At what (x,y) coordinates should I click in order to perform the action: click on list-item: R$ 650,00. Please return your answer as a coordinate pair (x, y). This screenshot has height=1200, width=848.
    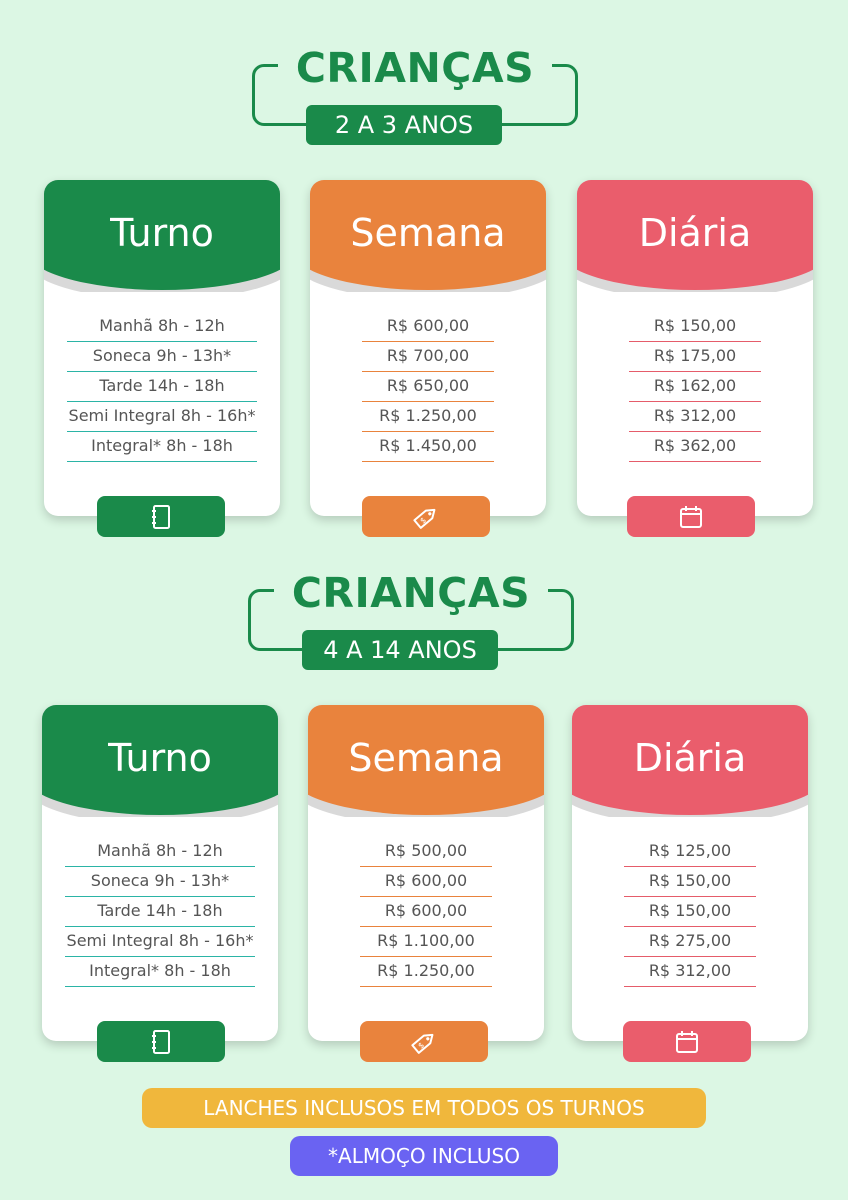
    Looking at the image, I should click on (428, 387).